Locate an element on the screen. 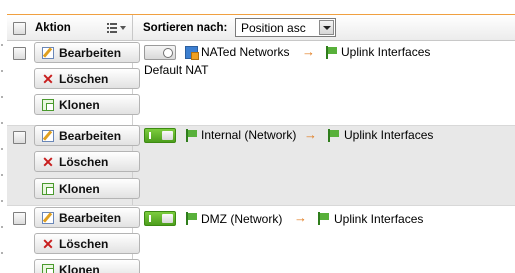 The width and height of the screenshot is (515, 273). table-header: Aktion Sortieren nach: Position asc is located at coordinates (261, 27).